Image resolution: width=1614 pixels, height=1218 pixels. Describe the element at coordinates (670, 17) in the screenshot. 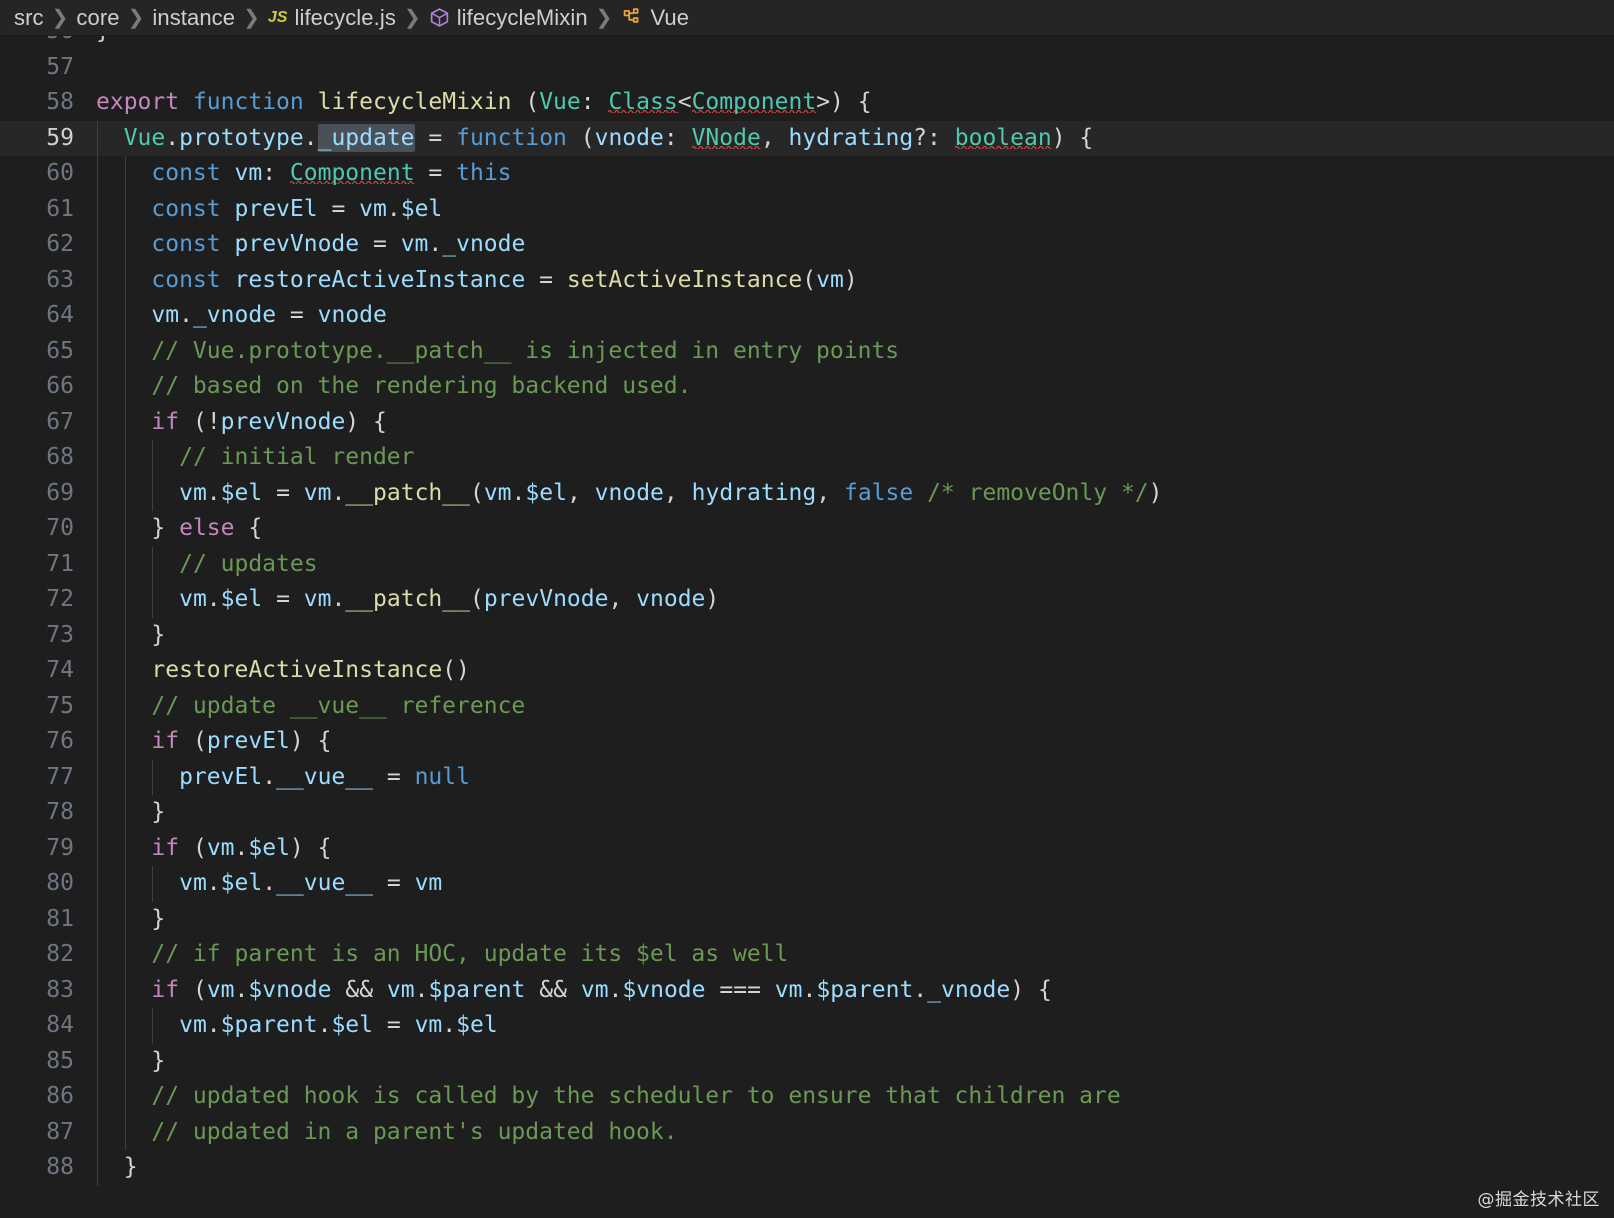

I see `breadcrumb-label: Vue` at that location.